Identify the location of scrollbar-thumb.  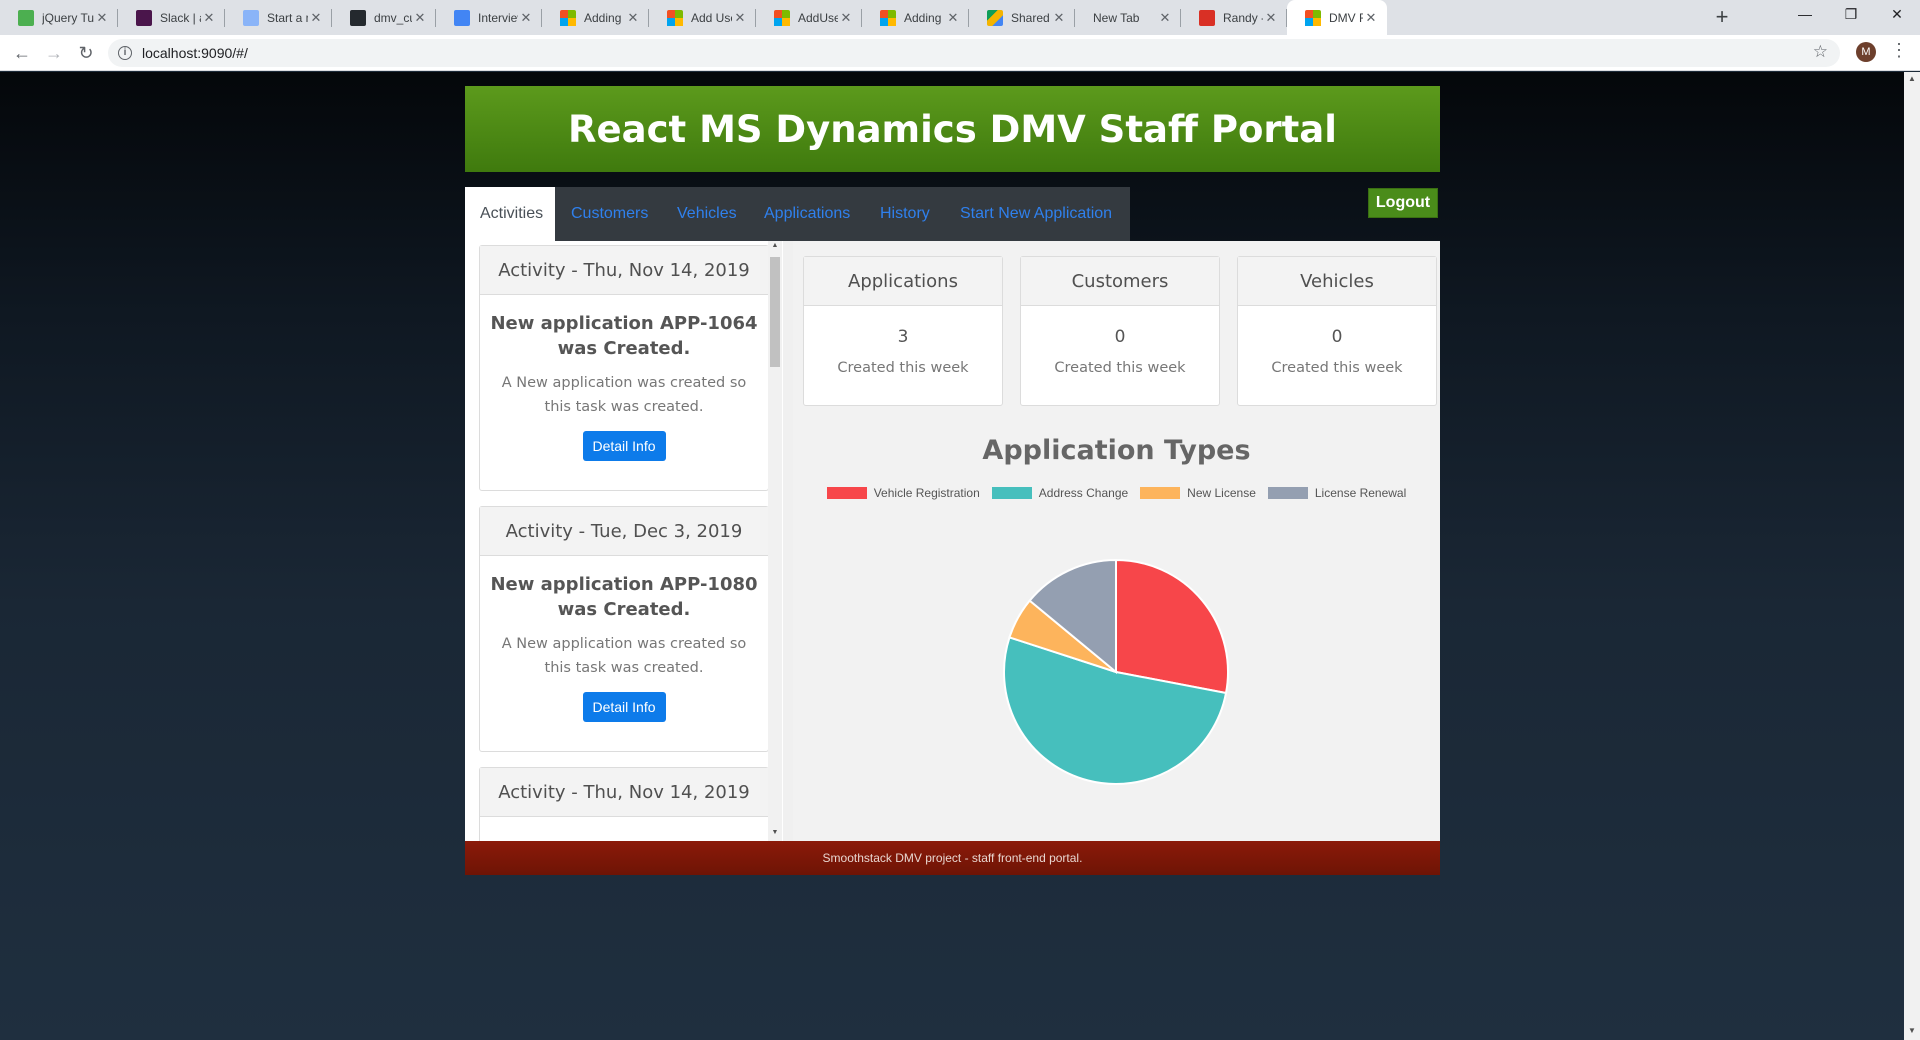
(775, 312).